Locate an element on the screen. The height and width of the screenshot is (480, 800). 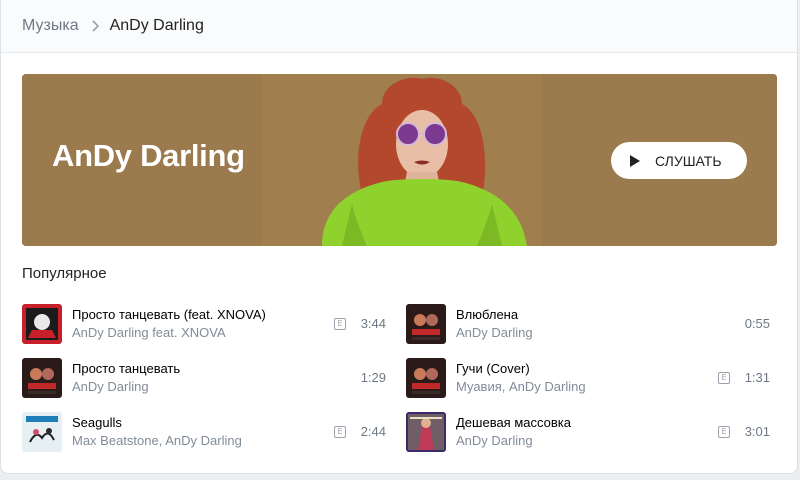
track-row: Дешевая массовка AnDy Darling E 3:01 is located at coordinates (588, 432).